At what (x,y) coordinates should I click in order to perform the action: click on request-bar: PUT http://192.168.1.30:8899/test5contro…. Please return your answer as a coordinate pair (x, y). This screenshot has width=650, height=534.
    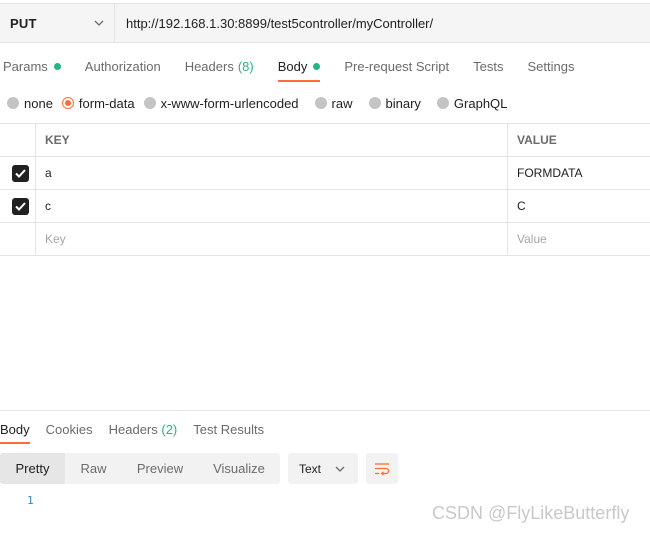
    Looking at the image, I should click on (325, 23).